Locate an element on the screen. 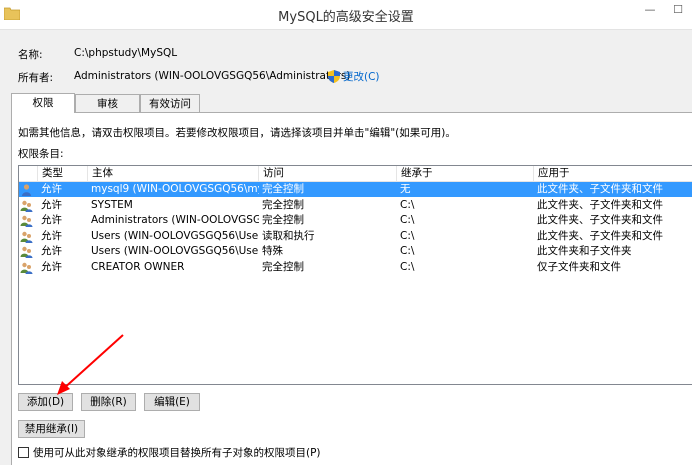 Image resolution: width=692 pixels, height=465 pixels. name-label: 名称: is located at coordinates (30, 55).